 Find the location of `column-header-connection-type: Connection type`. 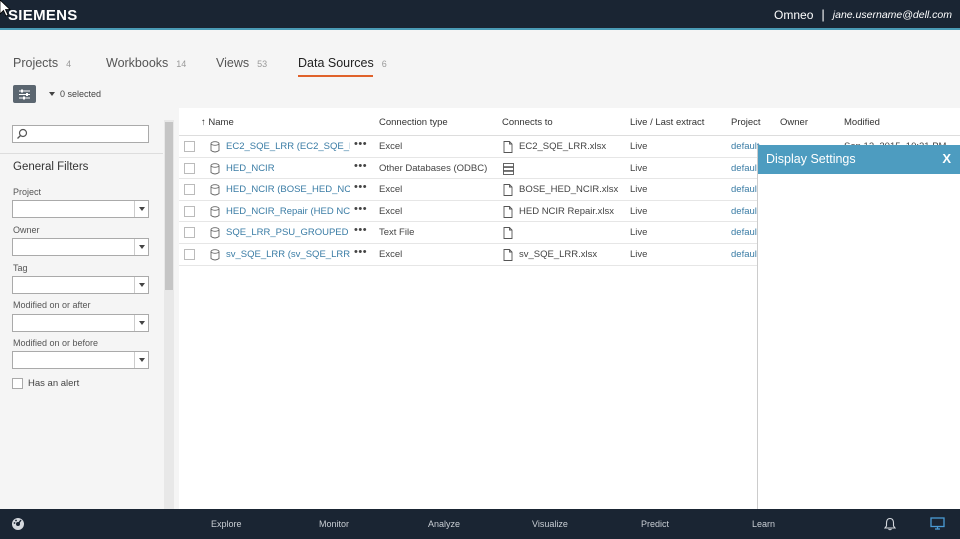

column-header-connection-type: Connection type is located at coordinates (413, 122).